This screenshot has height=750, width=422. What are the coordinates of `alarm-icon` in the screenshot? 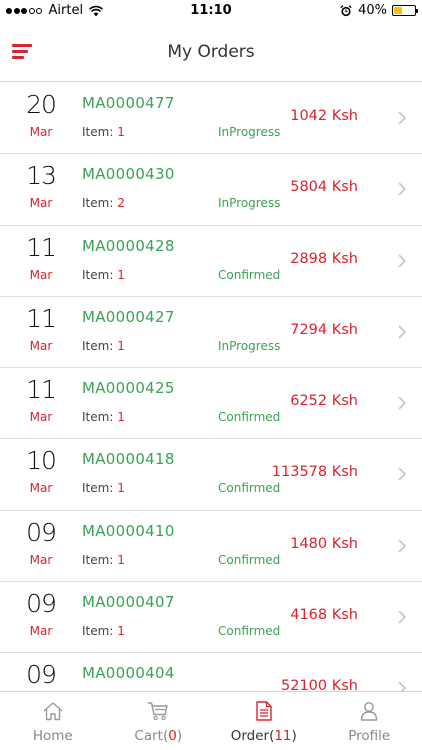 It's located at (346, 10).